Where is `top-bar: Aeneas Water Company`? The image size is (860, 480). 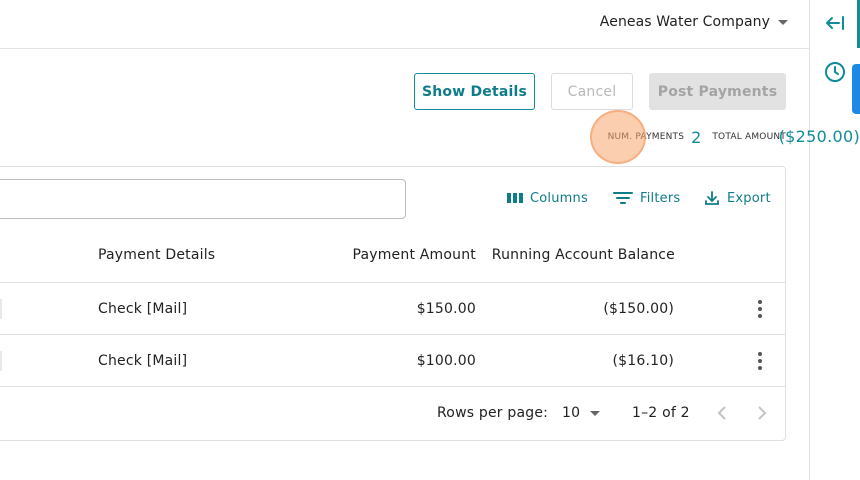
top-bar: Aeneas Water Company is located at coordinates (405, 24).